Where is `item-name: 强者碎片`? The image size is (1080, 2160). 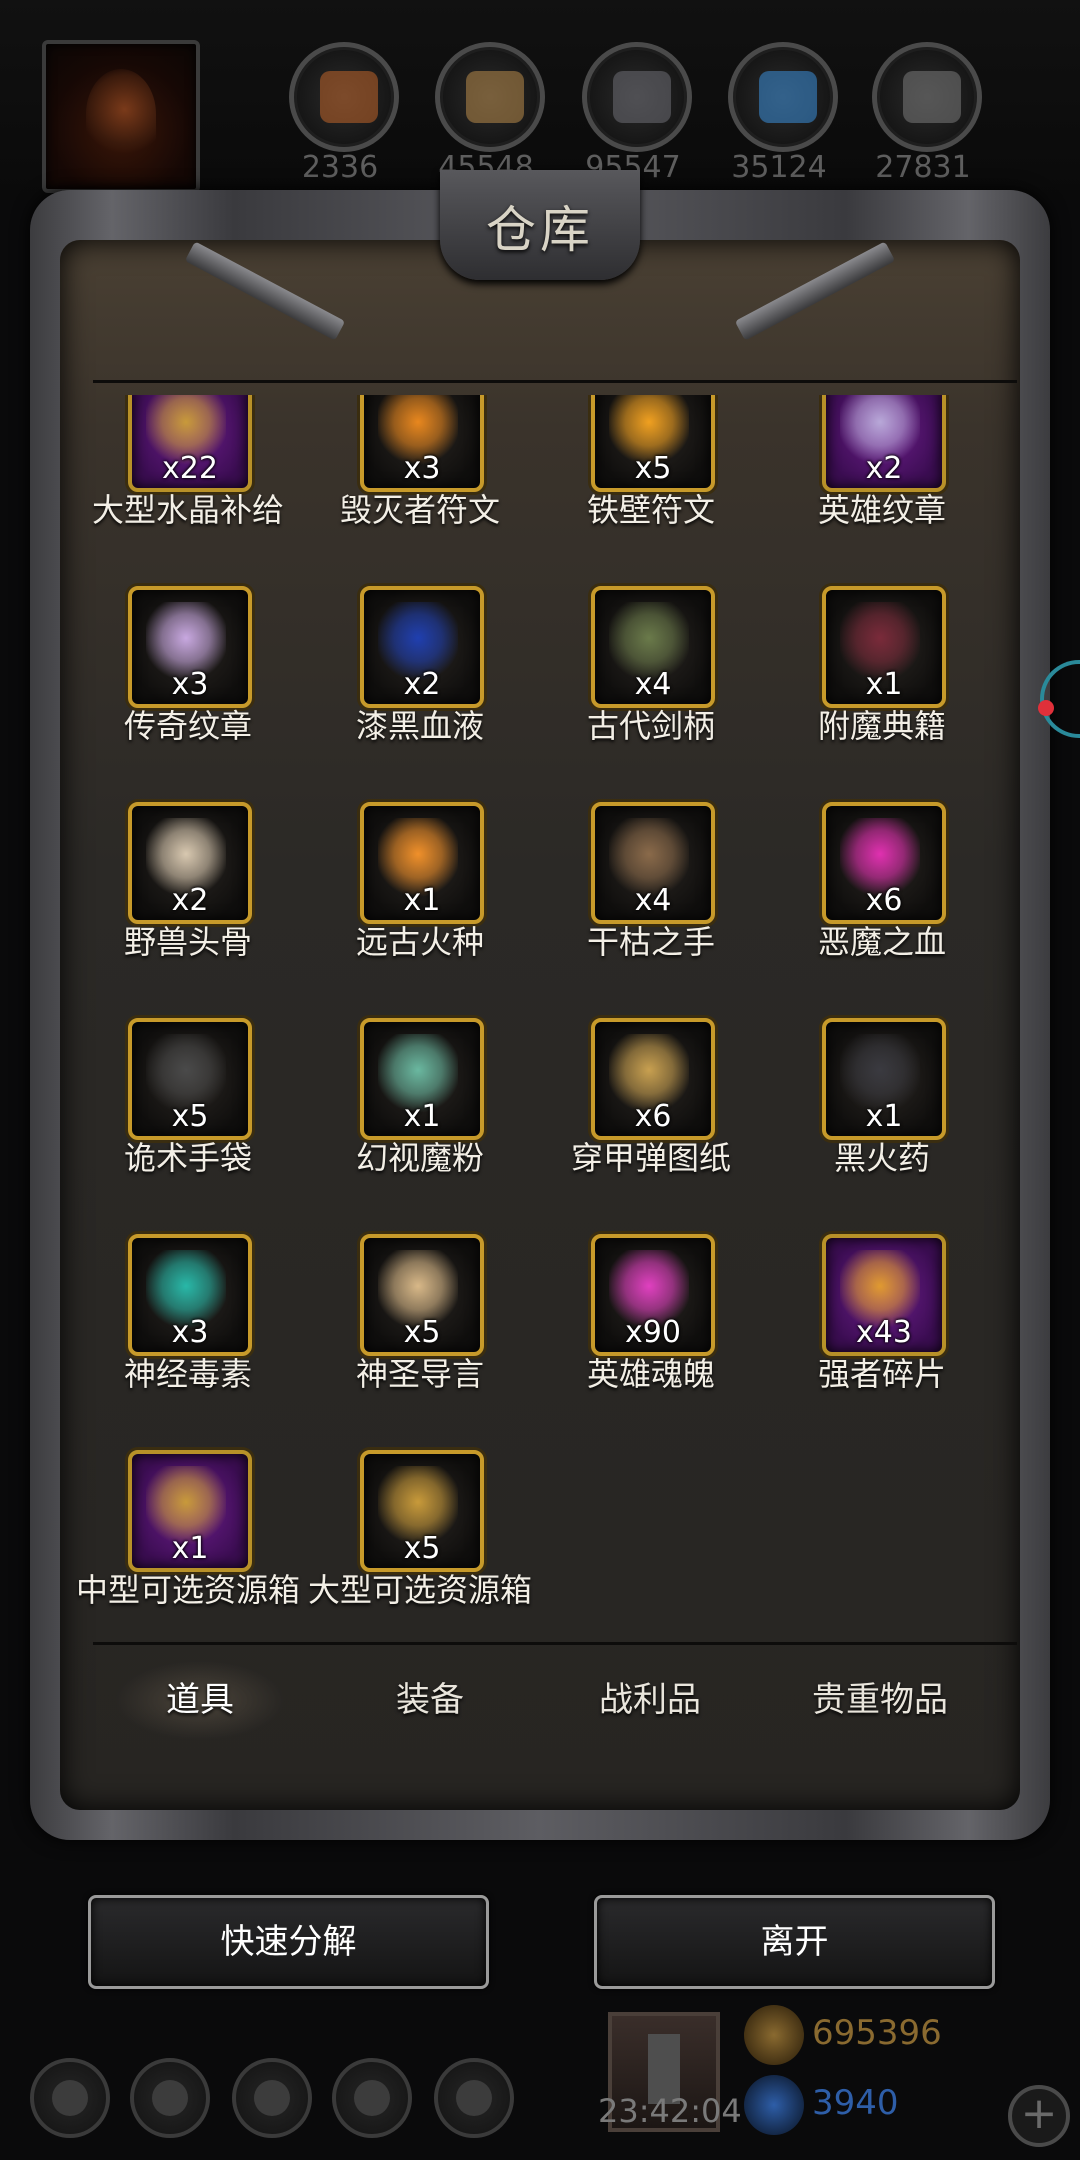
item-name: 强者碎片 is located at coordinates (881, 1374).